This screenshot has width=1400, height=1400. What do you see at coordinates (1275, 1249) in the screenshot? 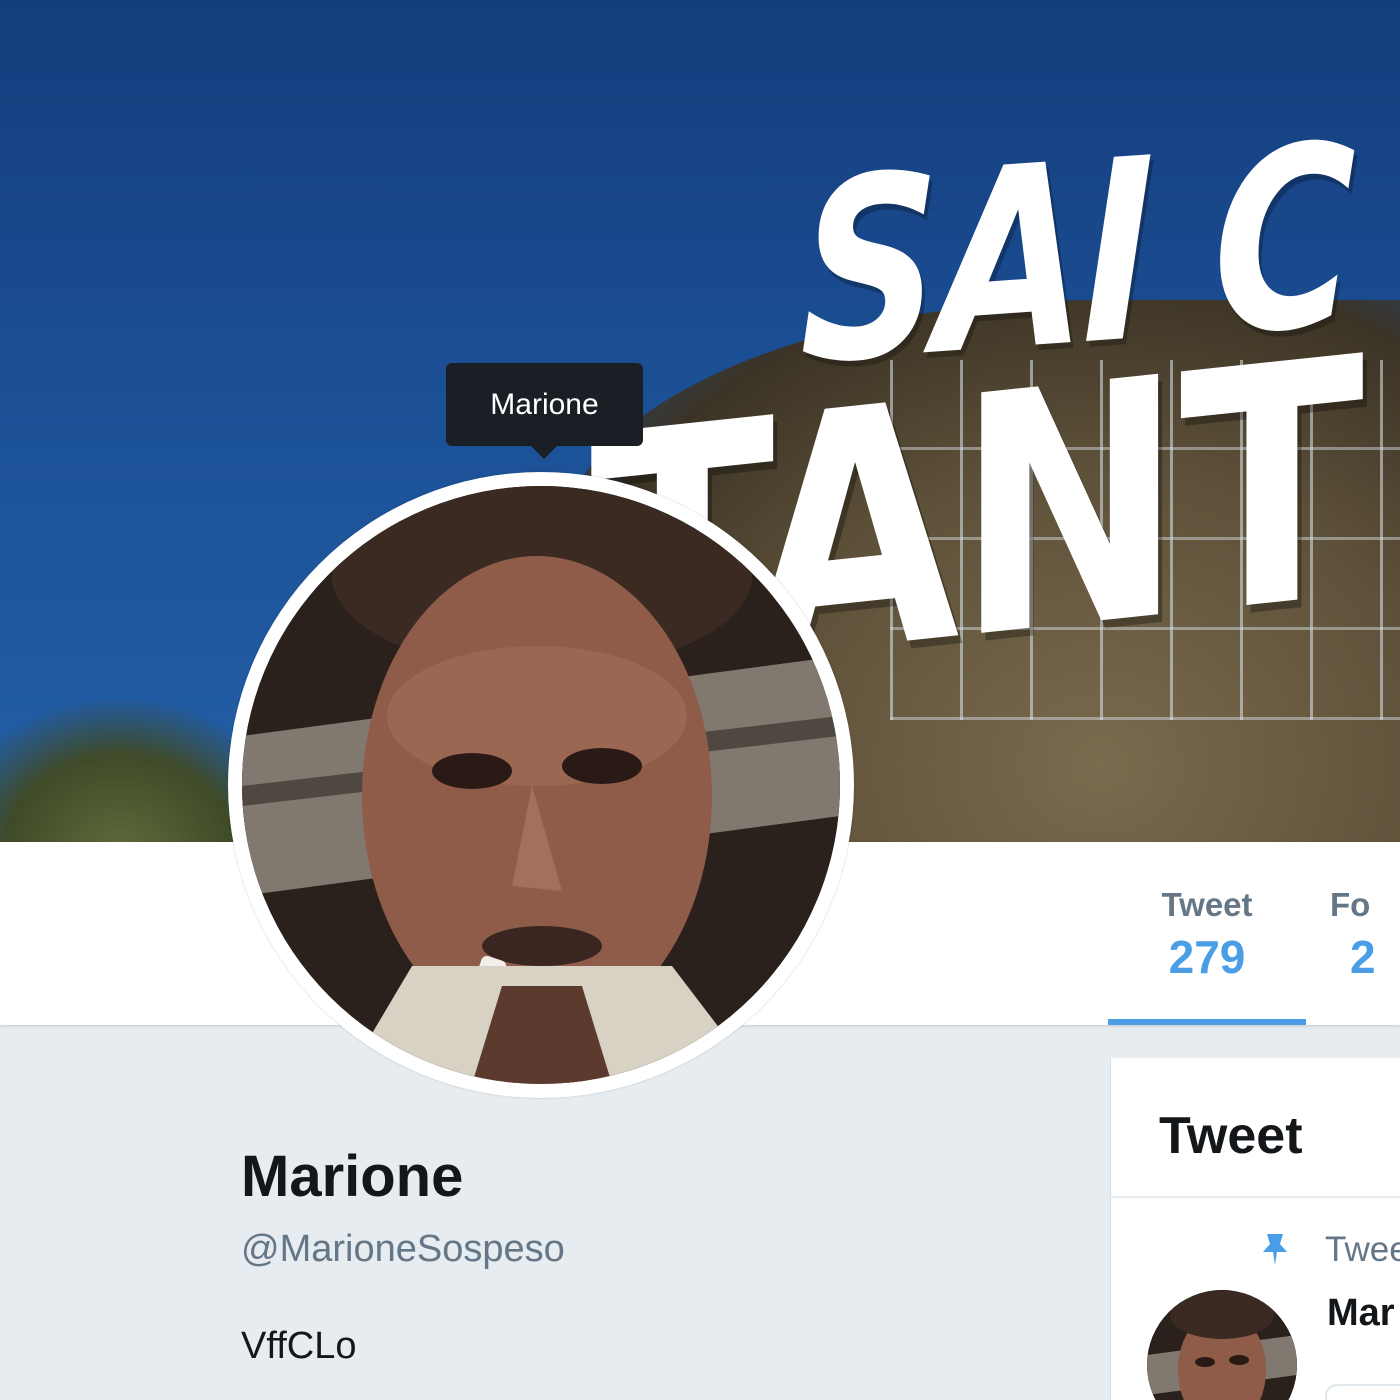
I see `pin-icon` at bounding box center [1275, 1249].